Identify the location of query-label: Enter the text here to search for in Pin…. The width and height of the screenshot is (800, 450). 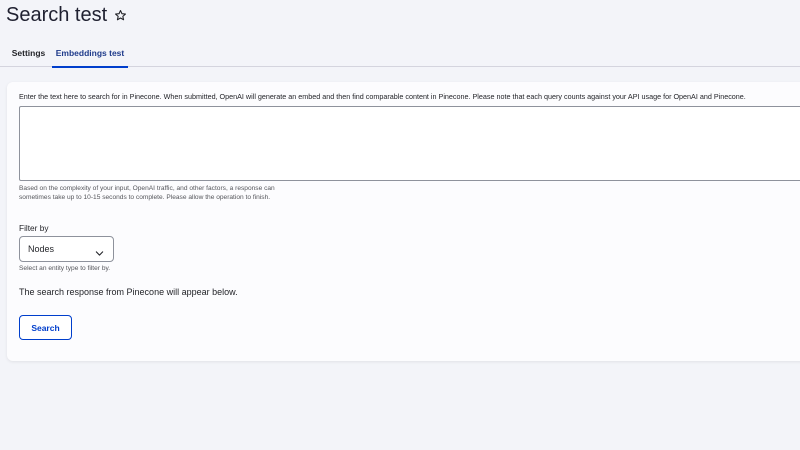
(382, 96).